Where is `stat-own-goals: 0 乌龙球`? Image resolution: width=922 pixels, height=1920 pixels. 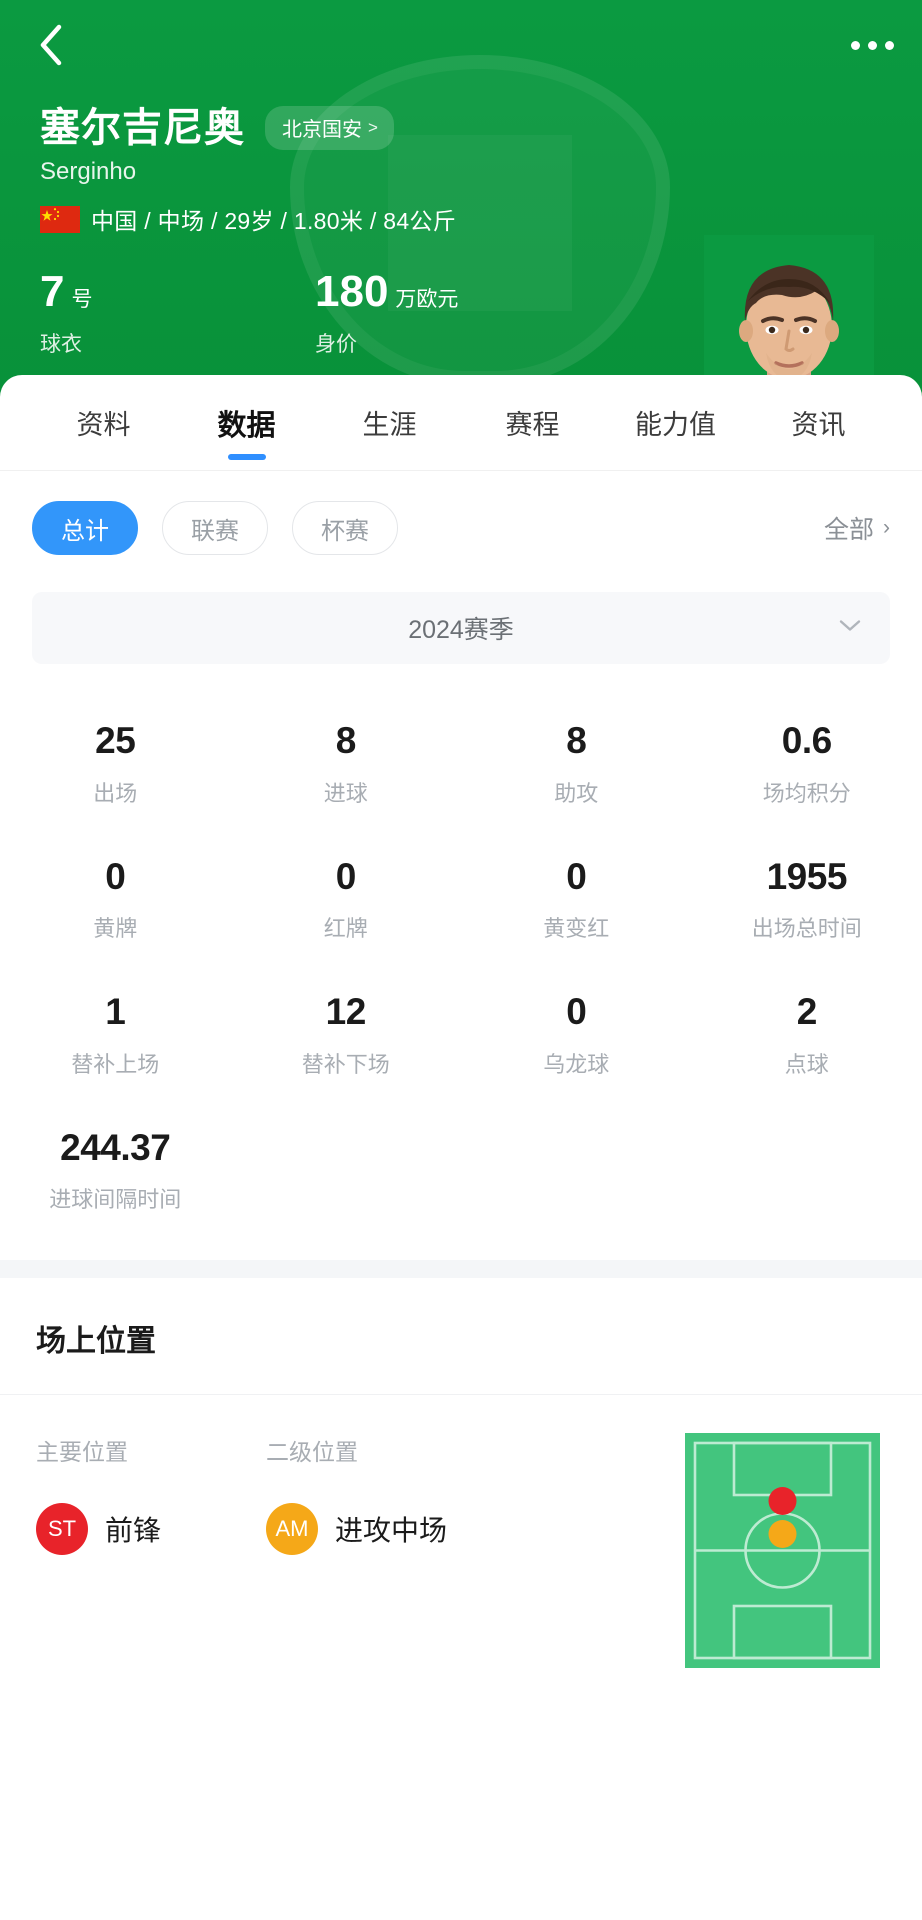 stat-own-goals: 0 乌龙球 is located at coordinates (576, 1037).